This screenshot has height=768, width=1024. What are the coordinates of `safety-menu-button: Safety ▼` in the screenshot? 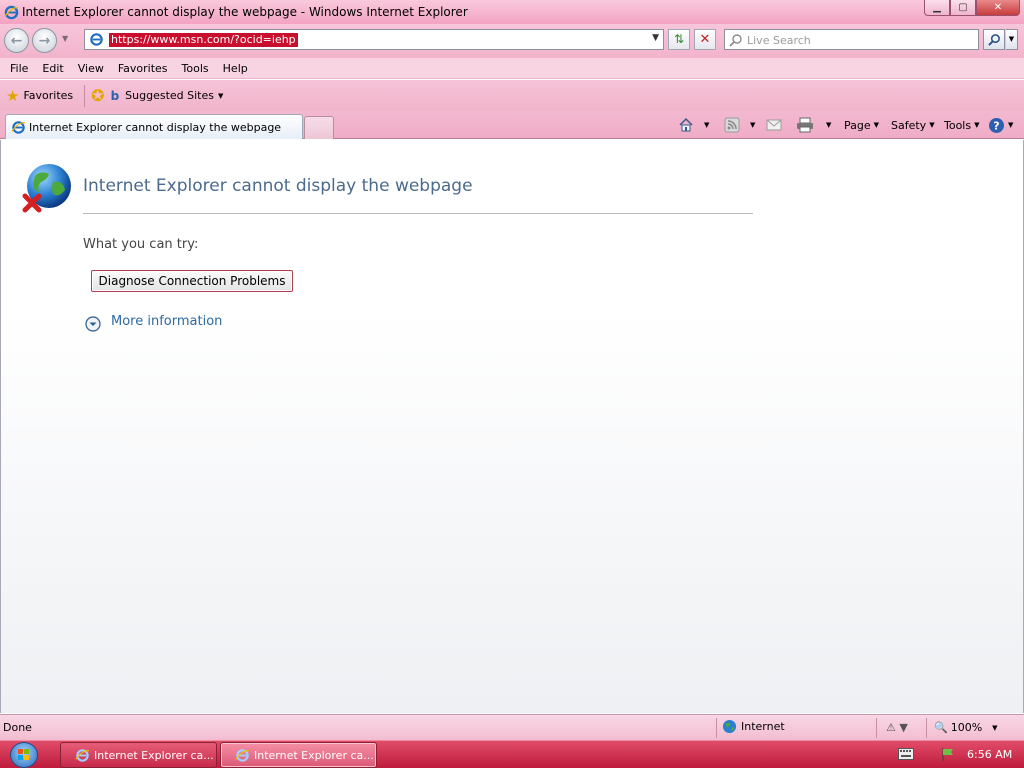 It's located at (913, 125).